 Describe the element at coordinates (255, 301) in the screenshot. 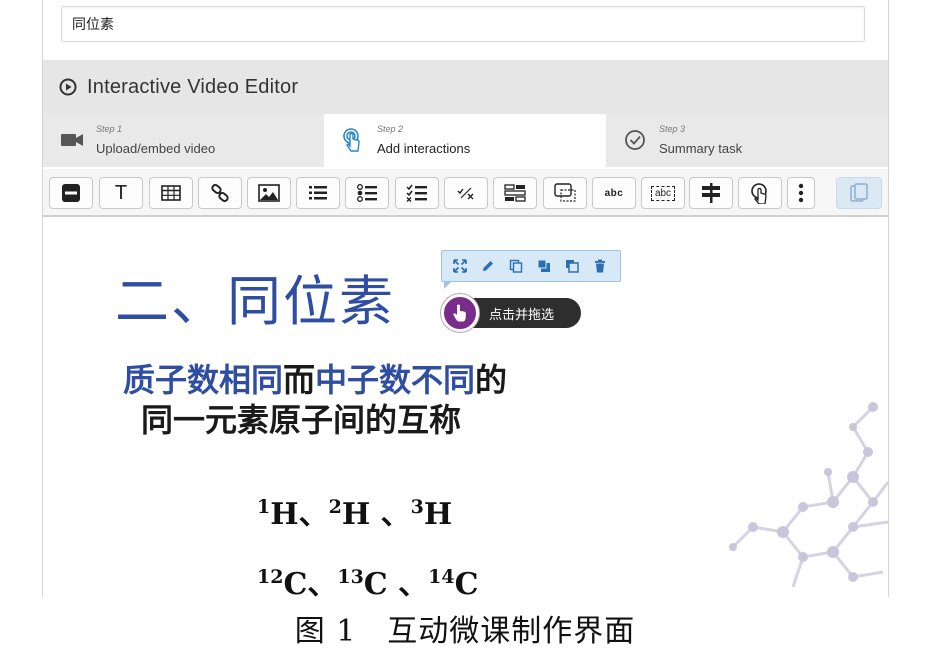

I see `slide-title: 二、同位素` at that location.